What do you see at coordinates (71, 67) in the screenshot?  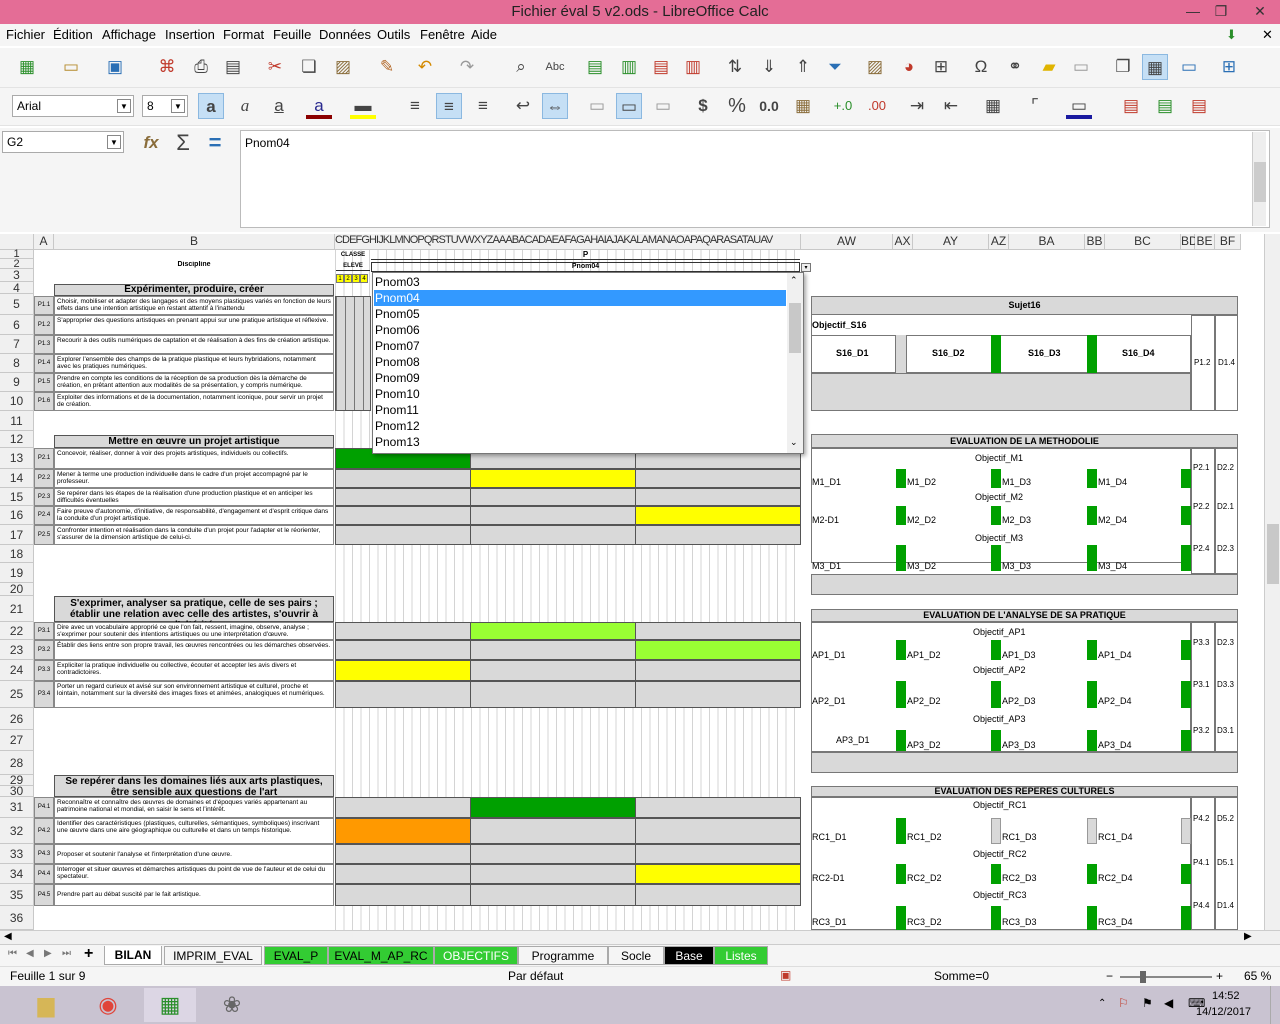 I see `open-icon: ▭` at bounding box center [71, 67].